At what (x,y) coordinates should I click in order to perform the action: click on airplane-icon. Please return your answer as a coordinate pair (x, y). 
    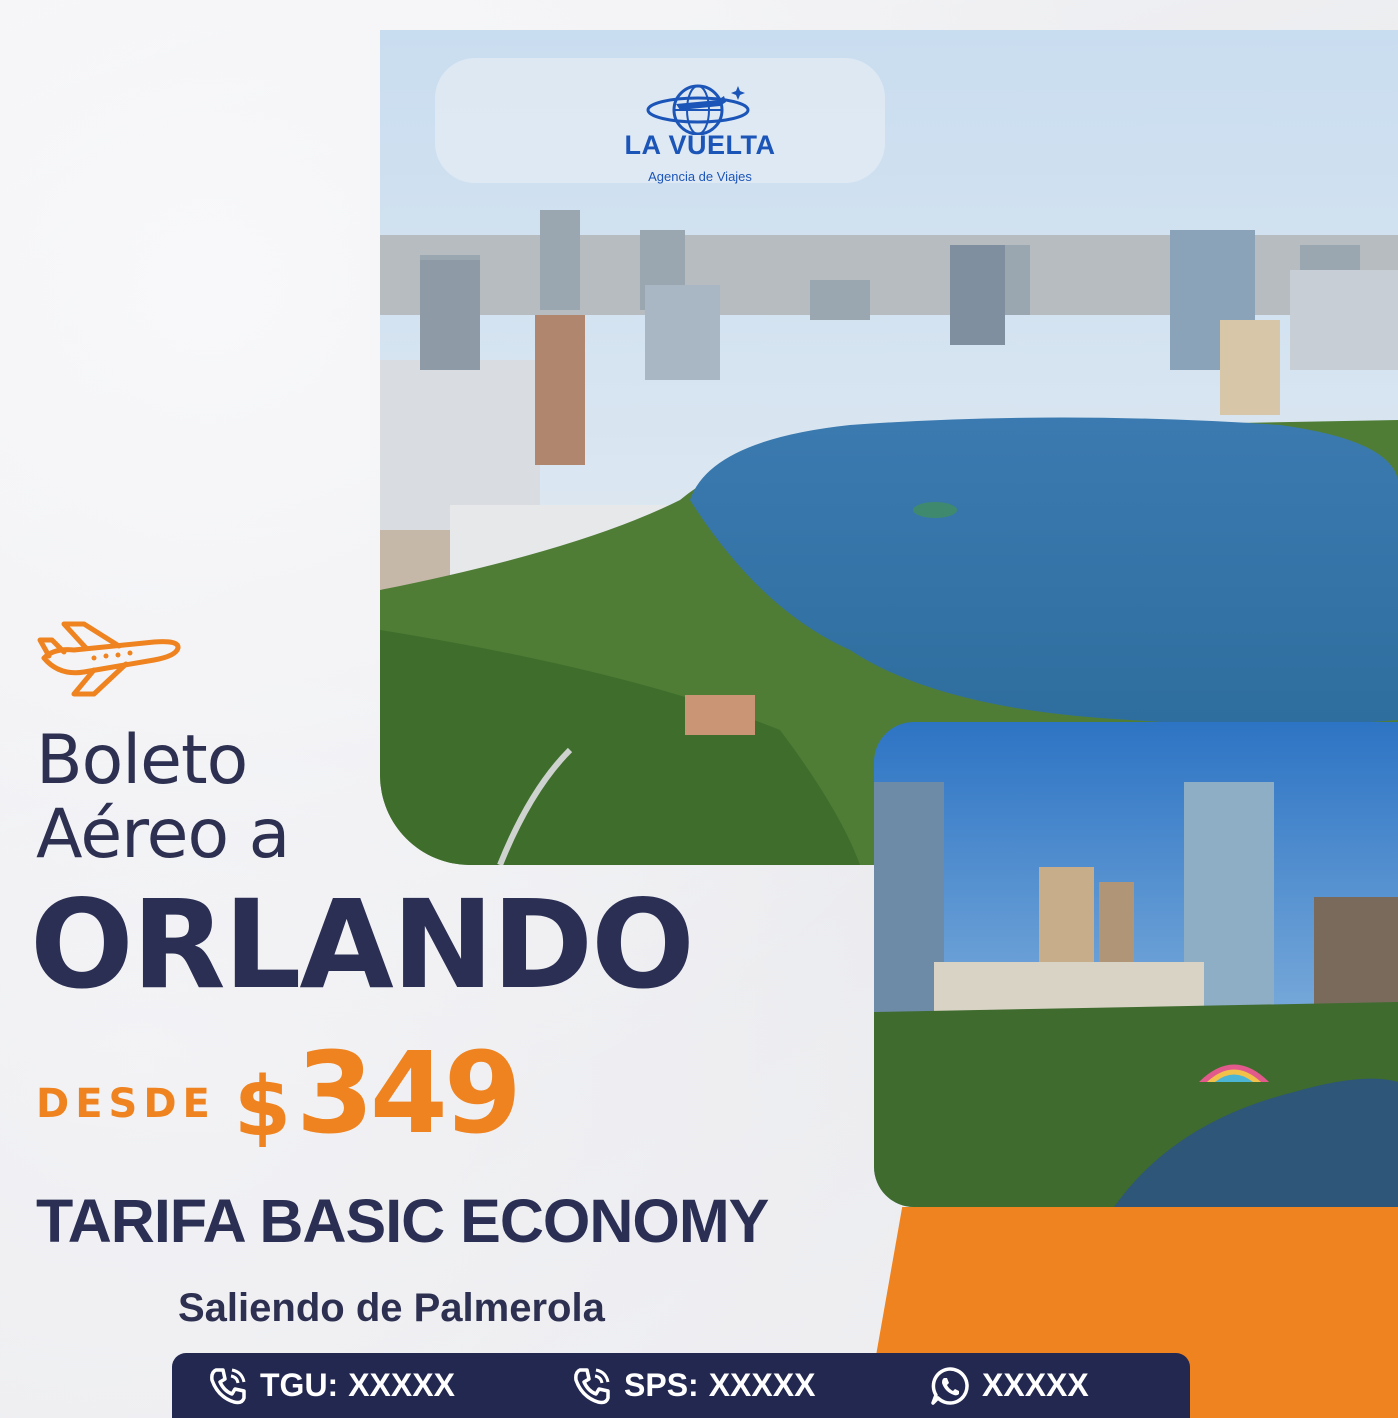
    Looking at the image, I should click on (109, 659).